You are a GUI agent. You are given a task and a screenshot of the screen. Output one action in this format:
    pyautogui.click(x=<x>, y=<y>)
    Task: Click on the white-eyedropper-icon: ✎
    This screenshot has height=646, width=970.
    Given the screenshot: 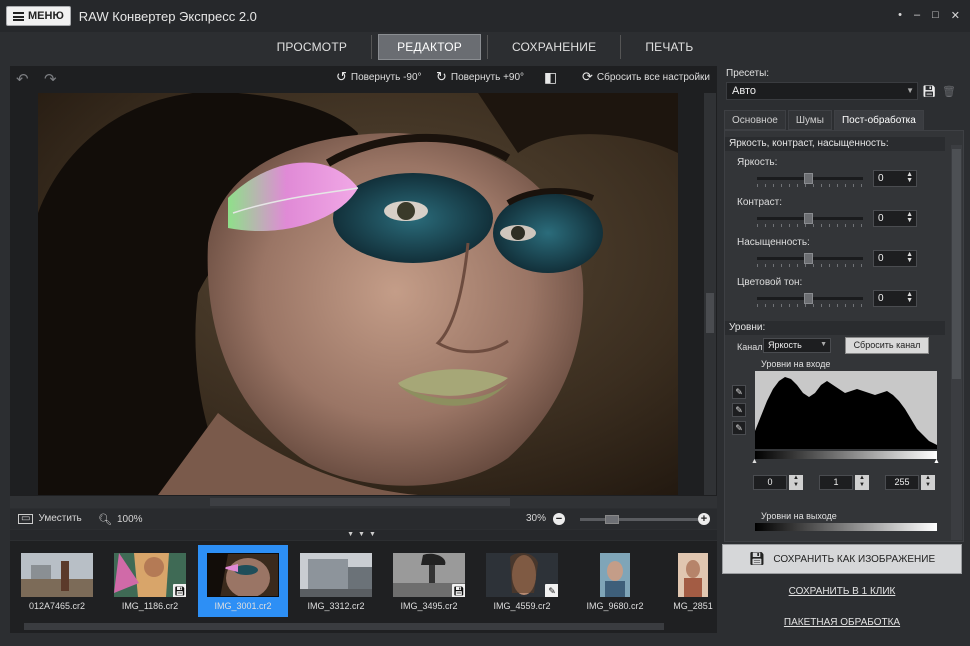 What is the action you would take?
    pyautogui.click(x=739, y=428)
    